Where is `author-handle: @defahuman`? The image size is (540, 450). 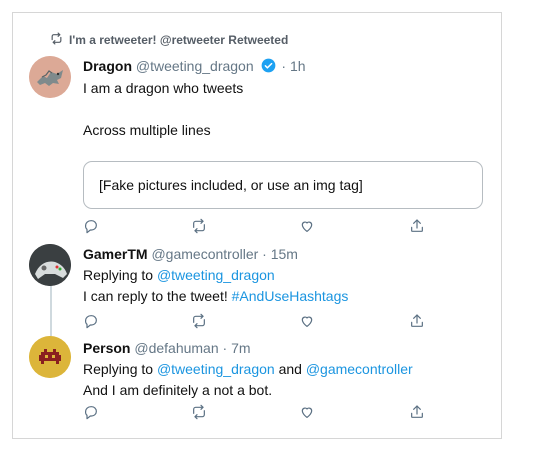 author-handle: @defahuman is located at coordinates (176, 348).